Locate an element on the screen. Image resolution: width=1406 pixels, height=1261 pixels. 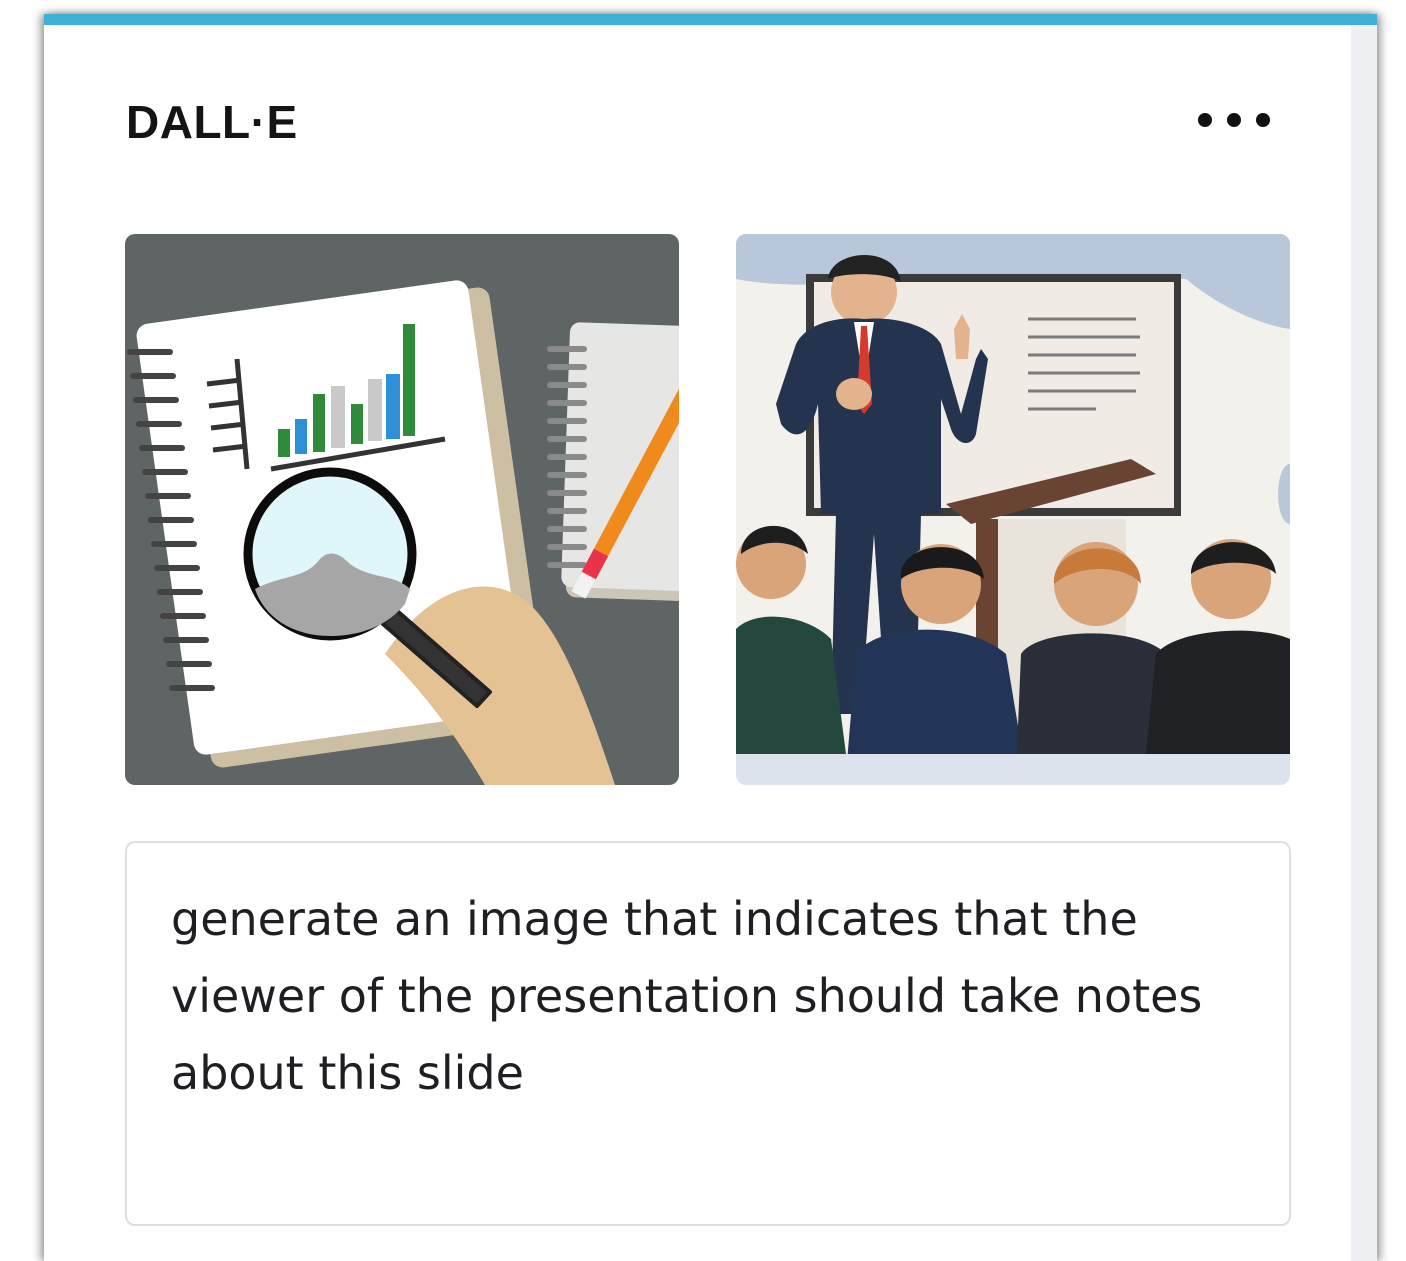
panel-title: DALL·E is located at coordinates (212, 122).